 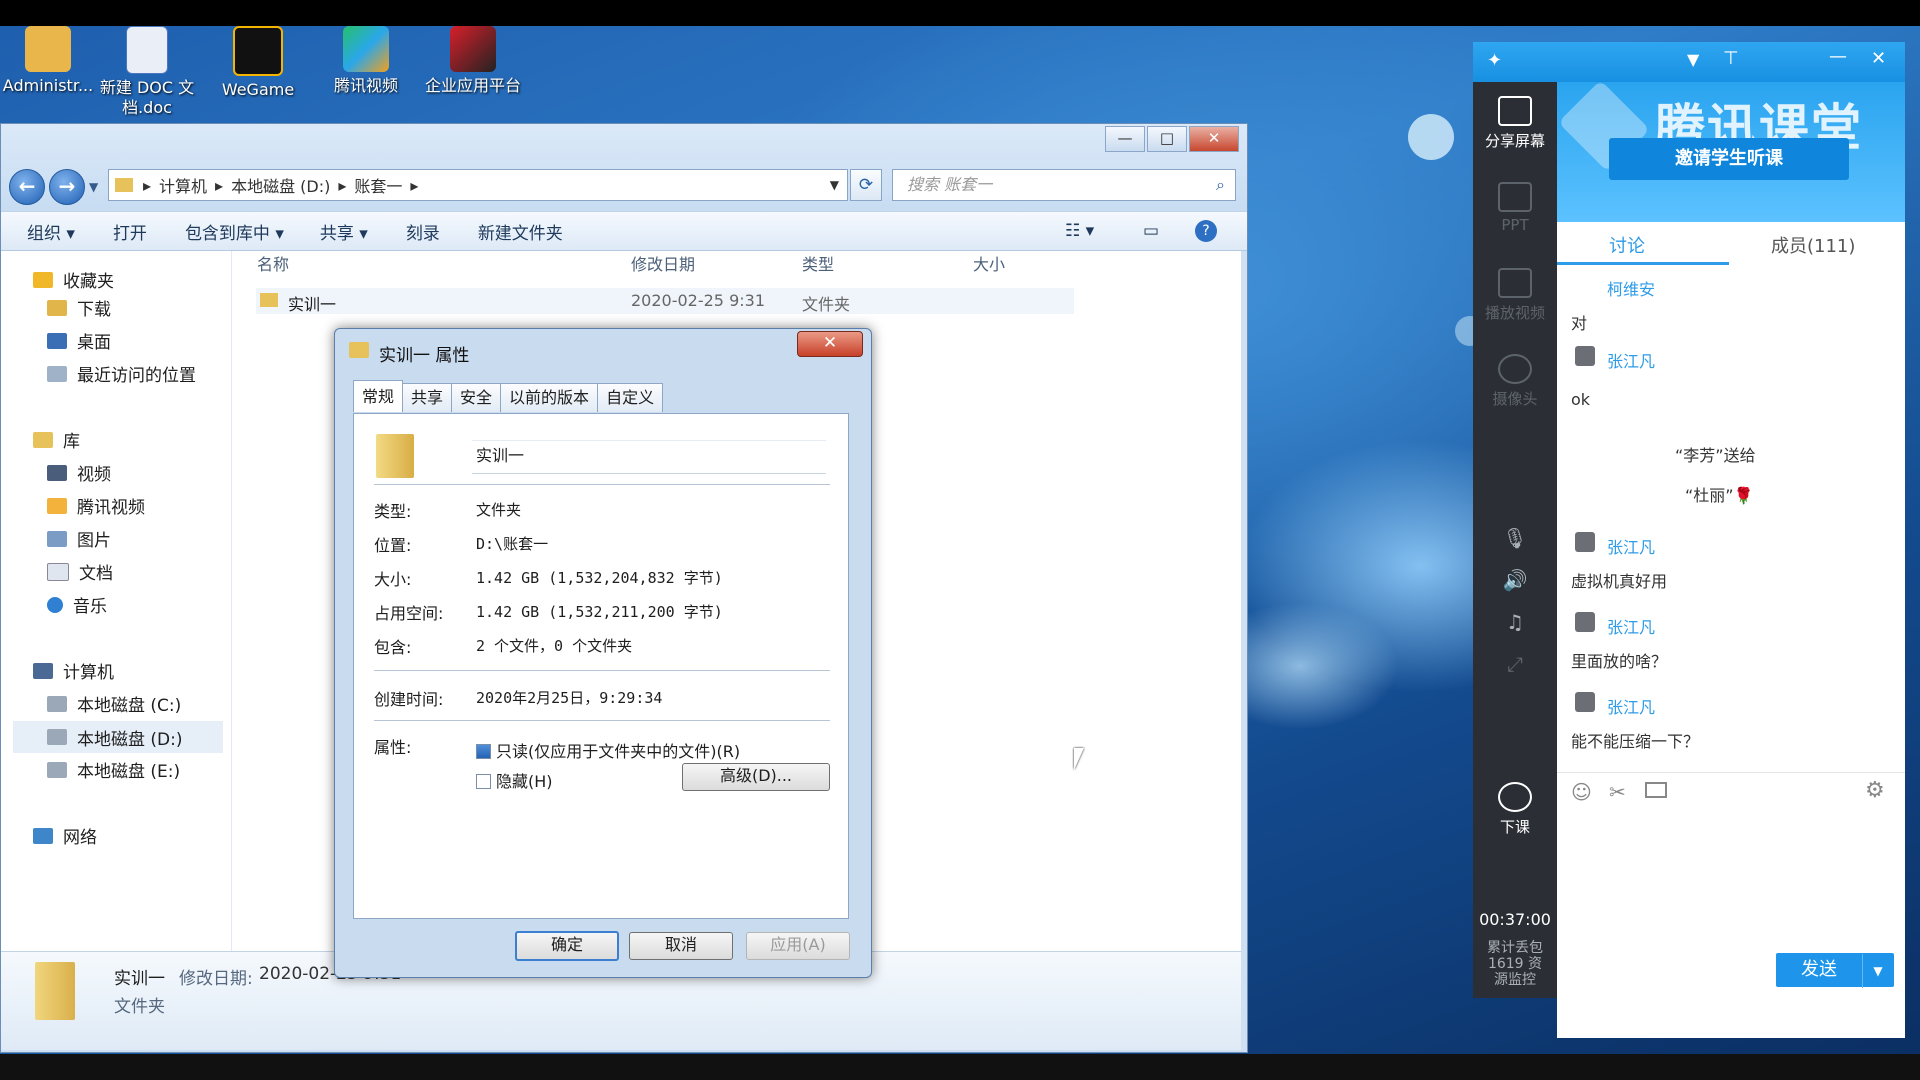 What do you see at coordinates (1515, 381) in the screenshot?
I see `camera-button: 摄像头` at bounding box center [1515, 381].